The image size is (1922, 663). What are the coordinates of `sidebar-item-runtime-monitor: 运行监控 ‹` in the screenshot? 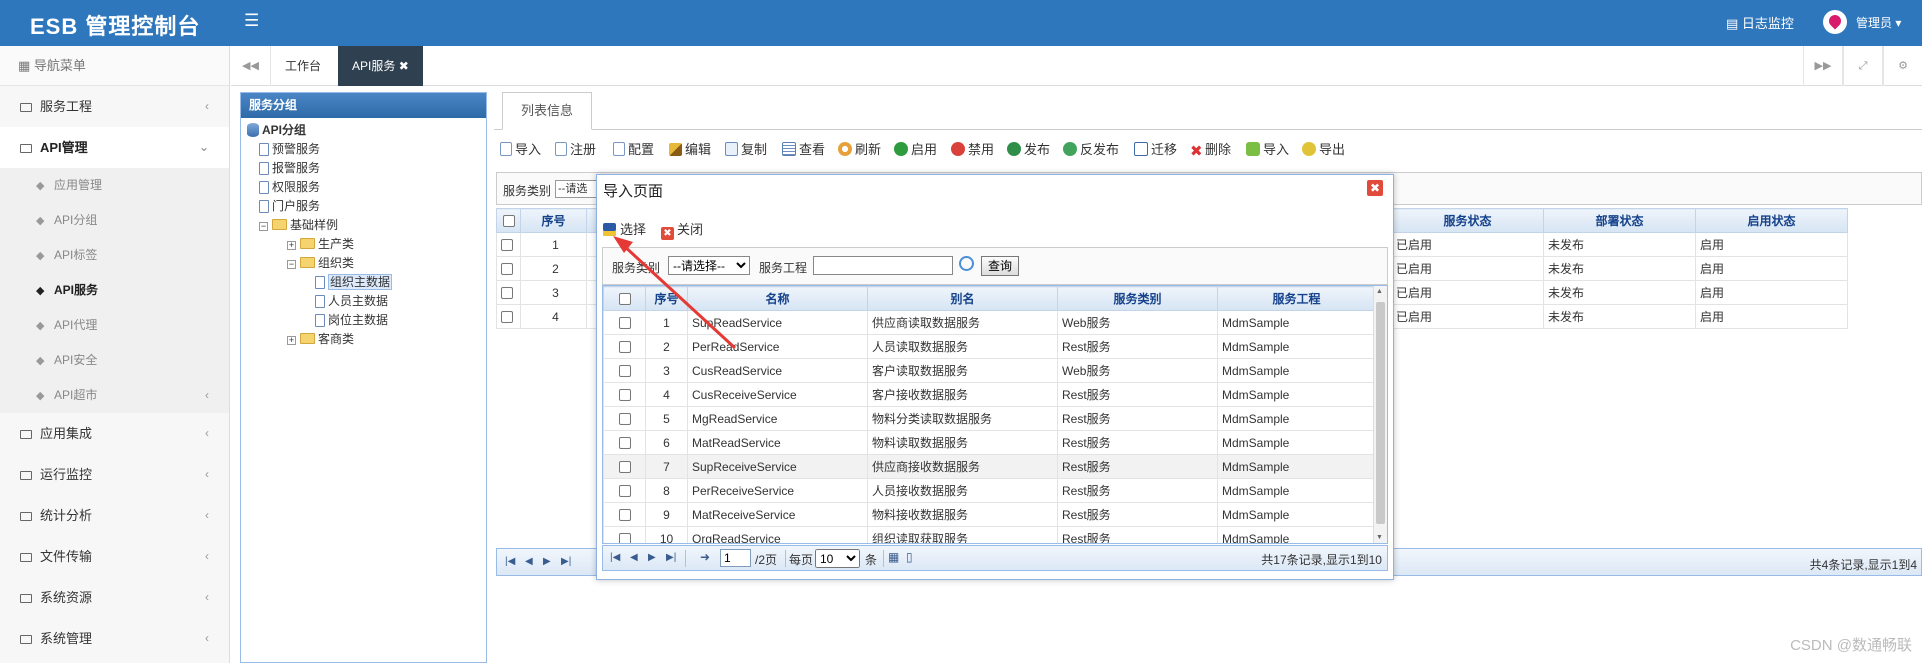 It's located at (114, 474).